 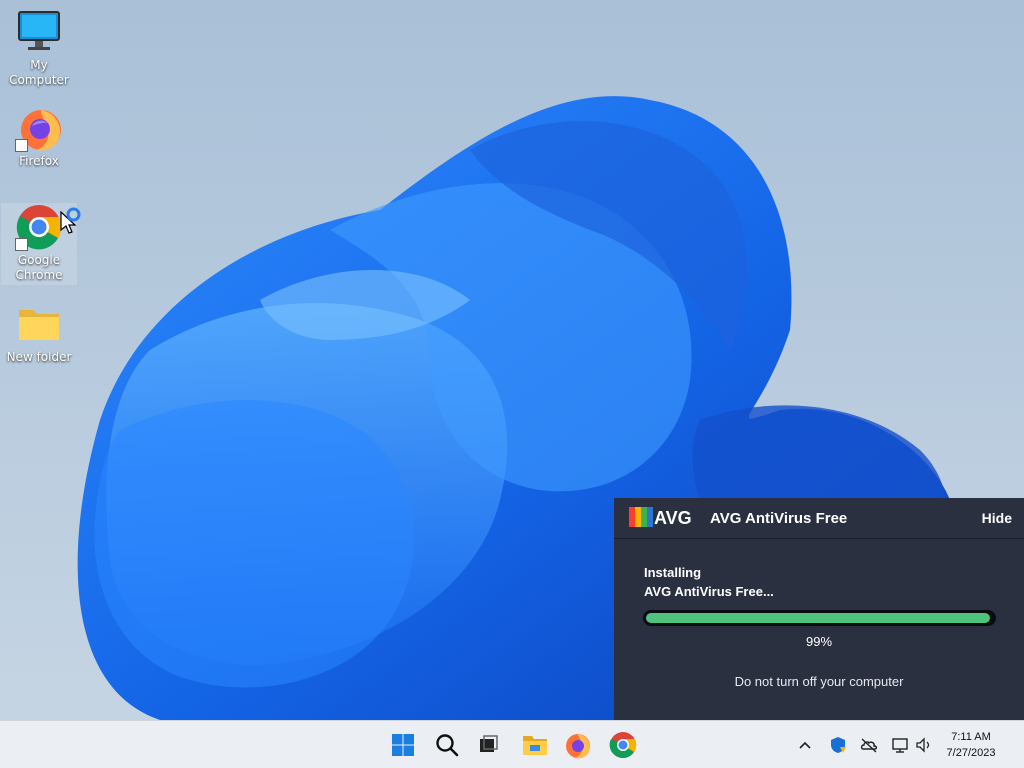 What do you see at coordinates (447, 745) in the screenshot?
I see `search-icon` at bounding box center [447, 745].